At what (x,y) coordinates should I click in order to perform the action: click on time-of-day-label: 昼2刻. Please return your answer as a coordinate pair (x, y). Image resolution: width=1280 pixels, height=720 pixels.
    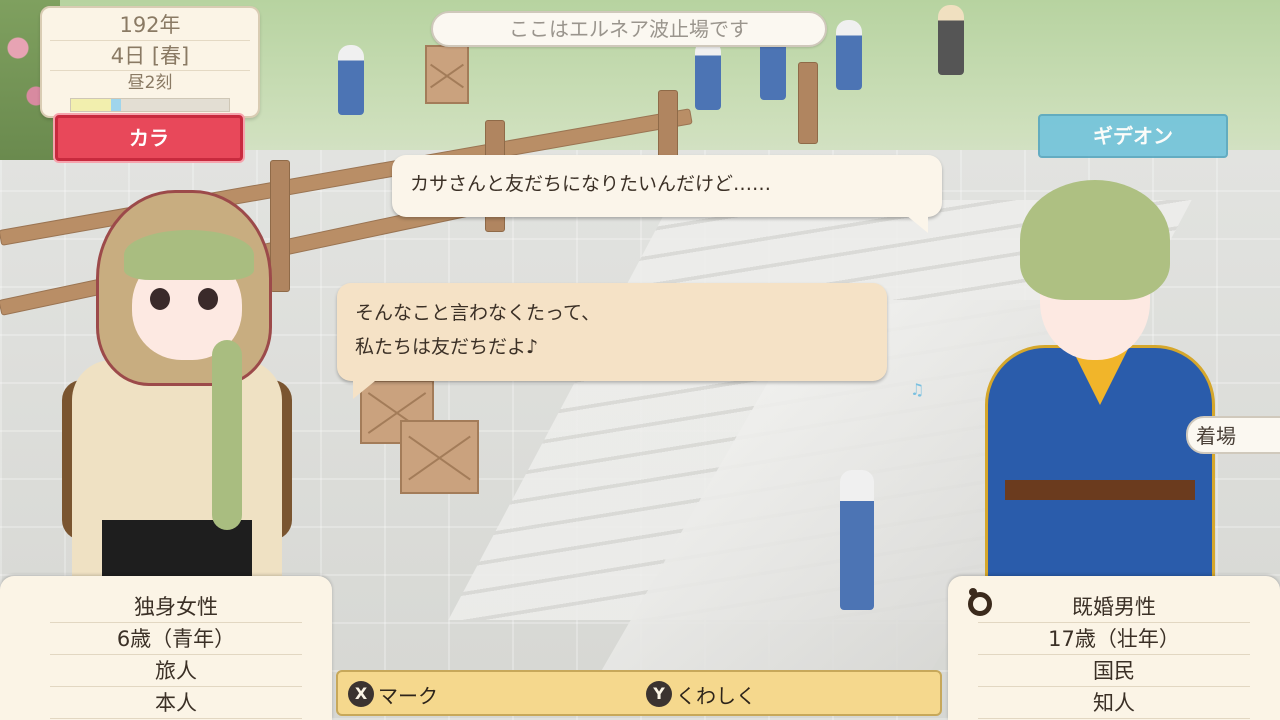
    Looking at the image, I should click on (150, 82).